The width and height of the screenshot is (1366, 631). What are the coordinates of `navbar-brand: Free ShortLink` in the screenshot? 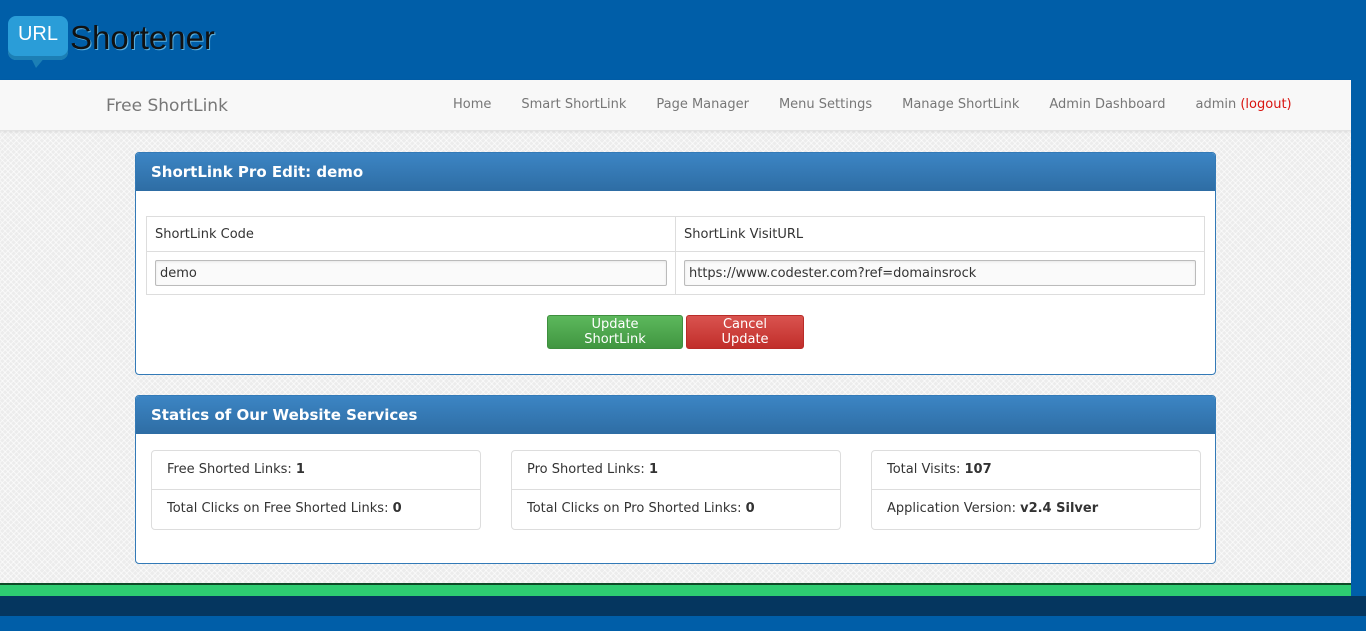 It's located at (167, 106).